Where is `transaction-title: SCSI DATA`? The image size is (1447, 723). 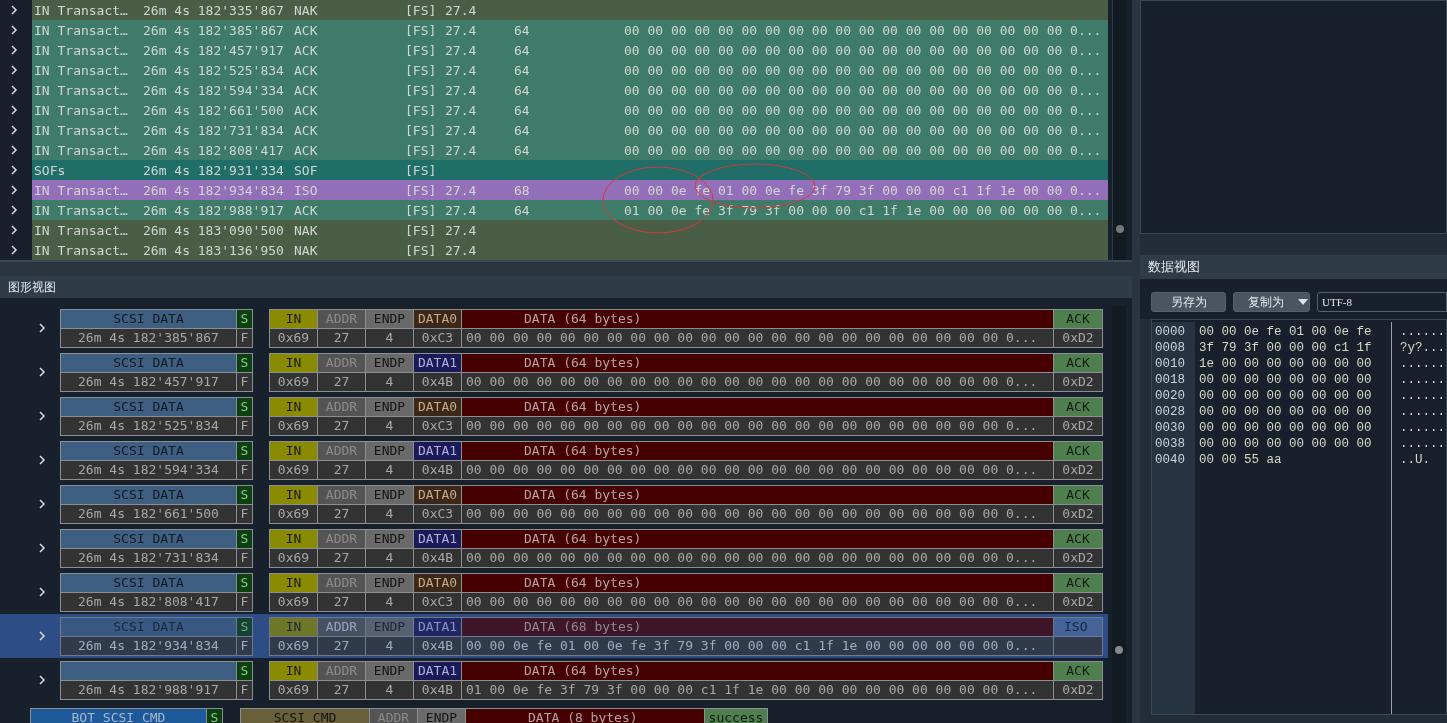
transaction-title: SCSI DATA is located at coordinates (148, 582).